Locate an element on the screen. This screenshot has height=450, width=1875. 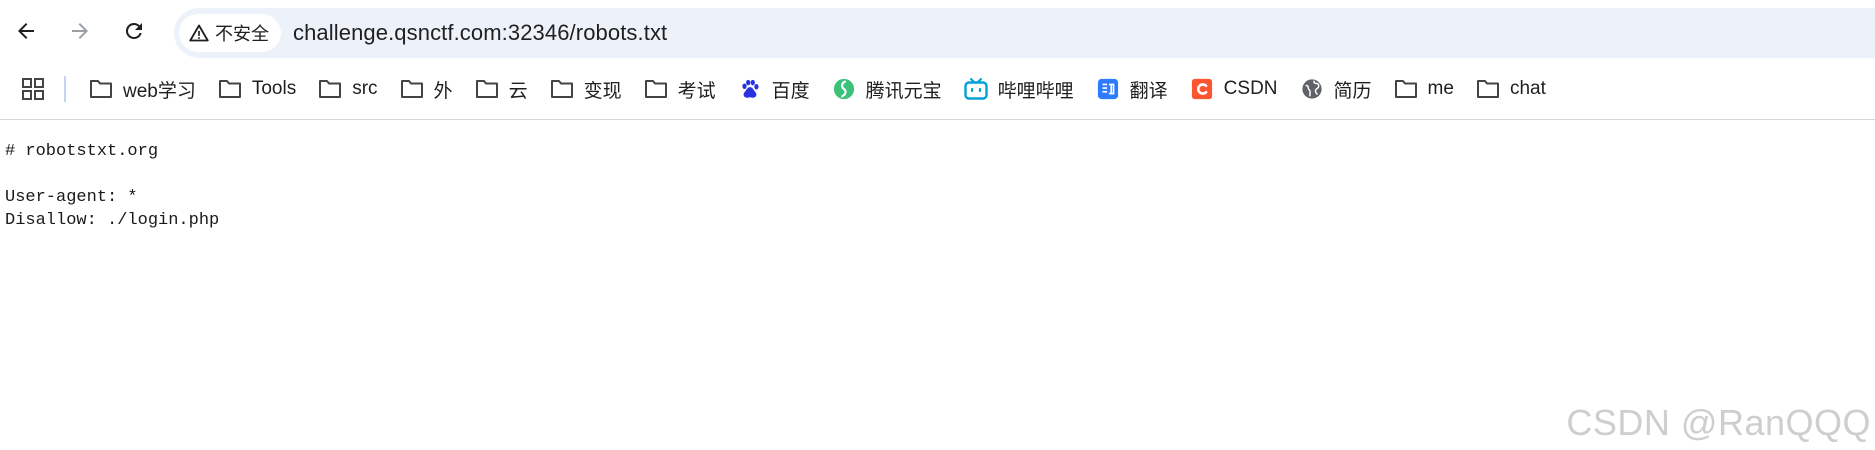
bookmark-kaoshi: 考试 is located at coordinates (680, 89).